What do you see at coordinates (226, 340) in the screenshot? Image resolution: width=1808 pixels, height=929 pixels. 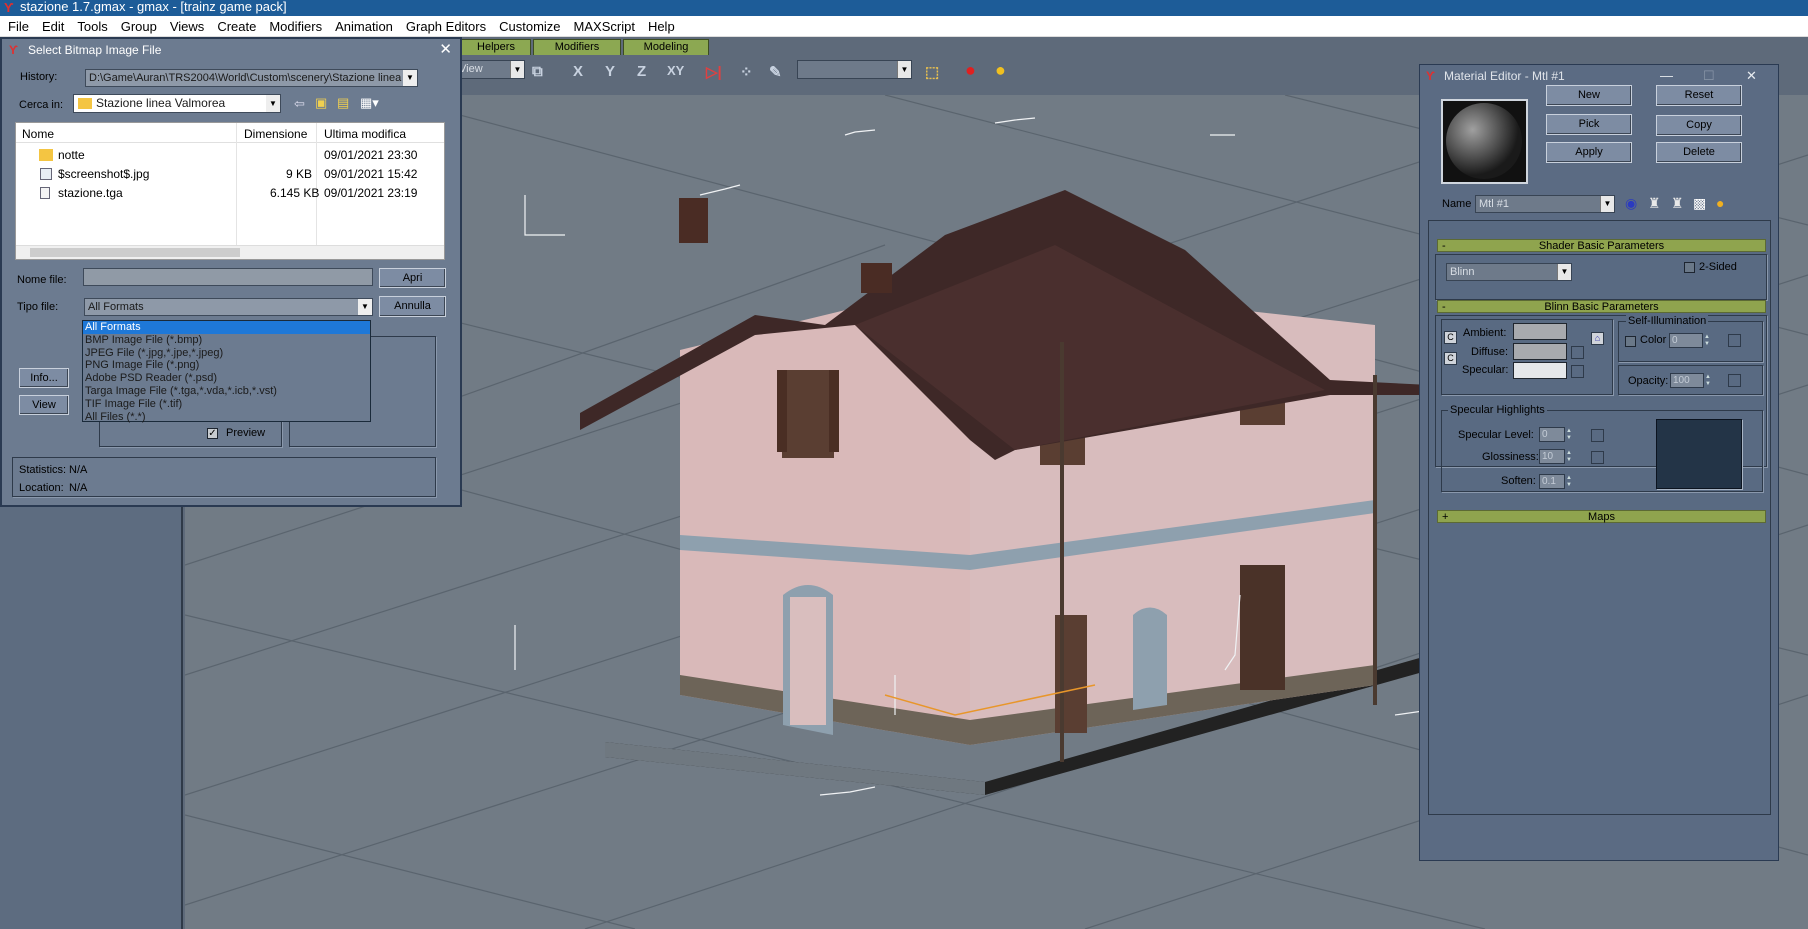 I see `filetype-option: BMP Image File (*.bmp)` at bounding box center [226, 340].